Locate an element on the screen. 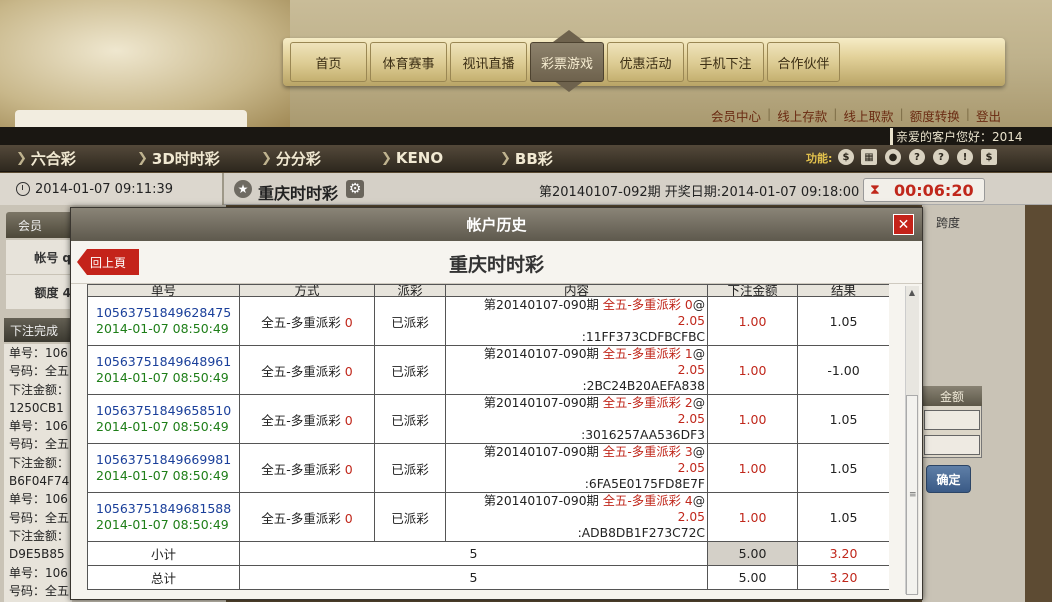 The image size is (1052, 602). confirm-button: 确定 is located at coordinates (948, 479).